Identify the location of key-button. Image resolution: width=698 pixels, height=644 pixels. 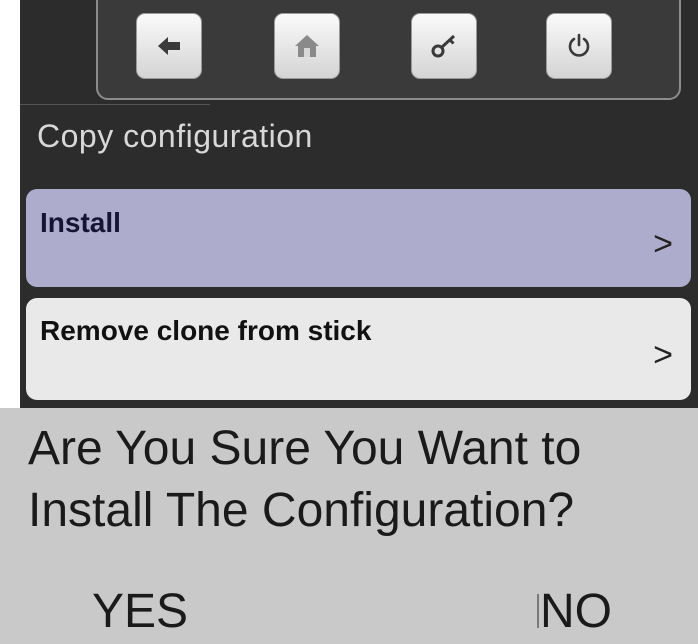
(444, 46).